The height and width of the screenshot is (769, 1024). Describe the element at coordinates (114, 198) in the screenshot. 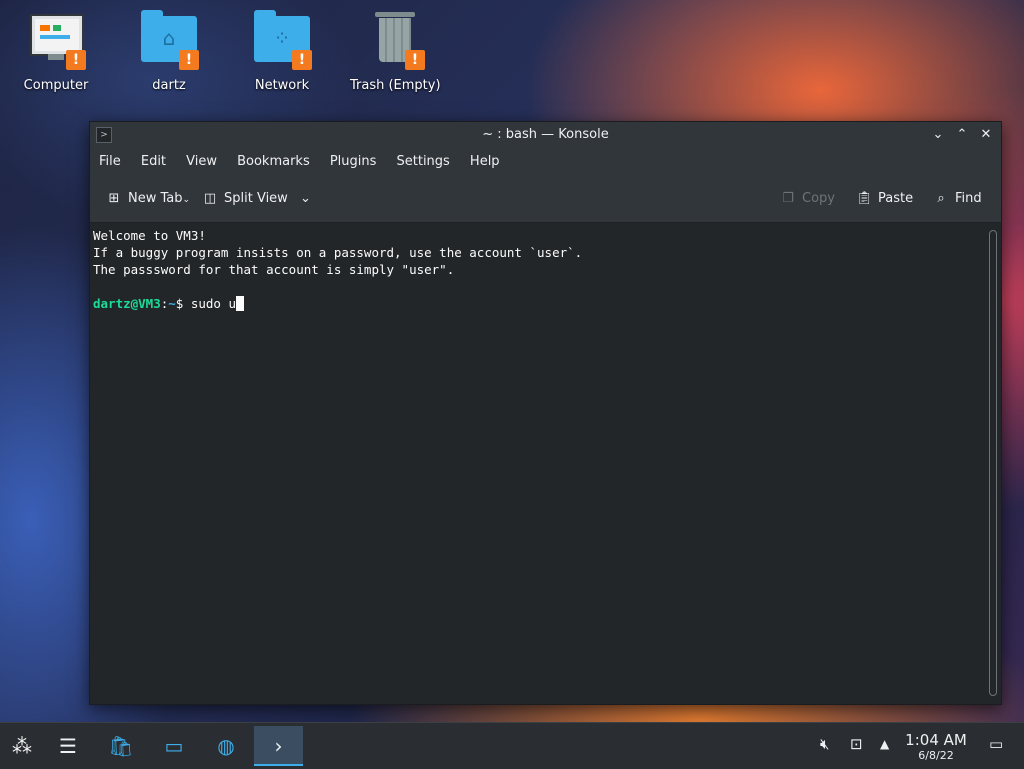

I see `new-tab-icon: ⊞` at that location.